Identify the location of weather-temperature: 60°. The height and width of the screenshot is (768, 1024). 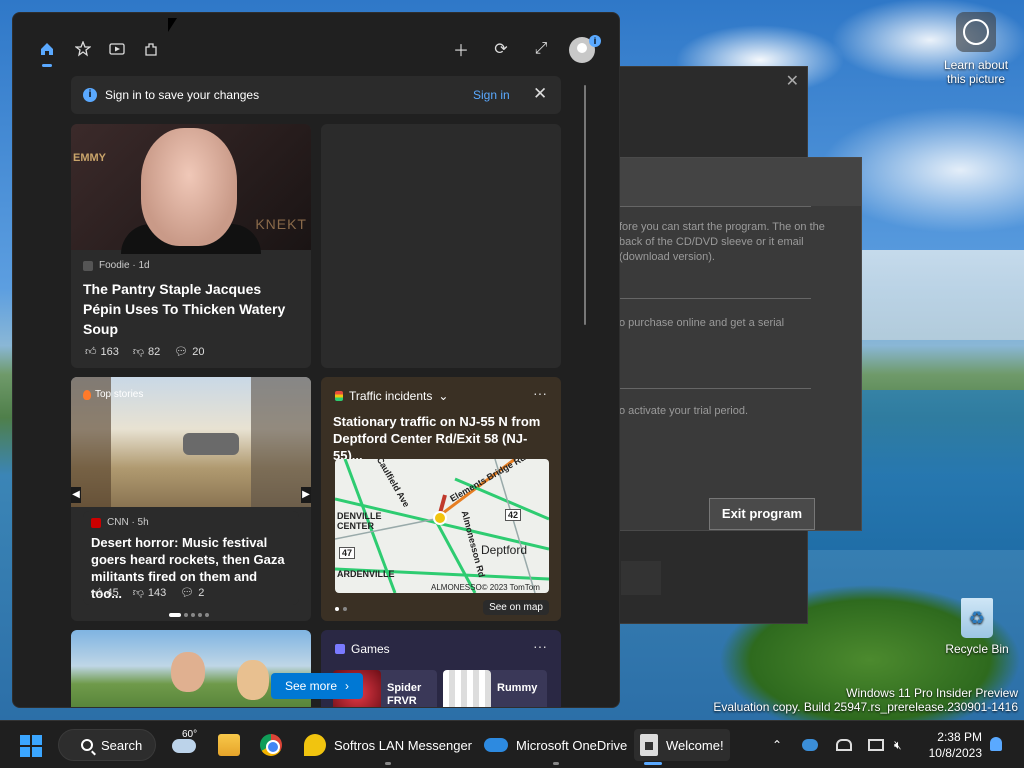
(190, 734).